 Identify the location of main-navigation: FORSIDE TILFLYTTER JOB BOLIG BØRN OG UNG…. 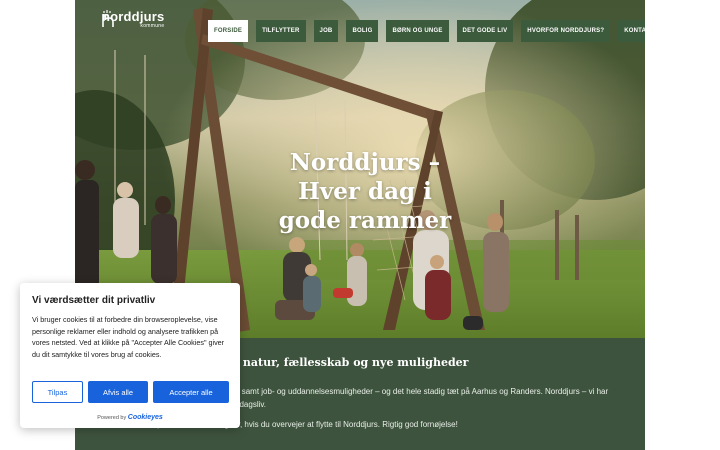
(426, 31).